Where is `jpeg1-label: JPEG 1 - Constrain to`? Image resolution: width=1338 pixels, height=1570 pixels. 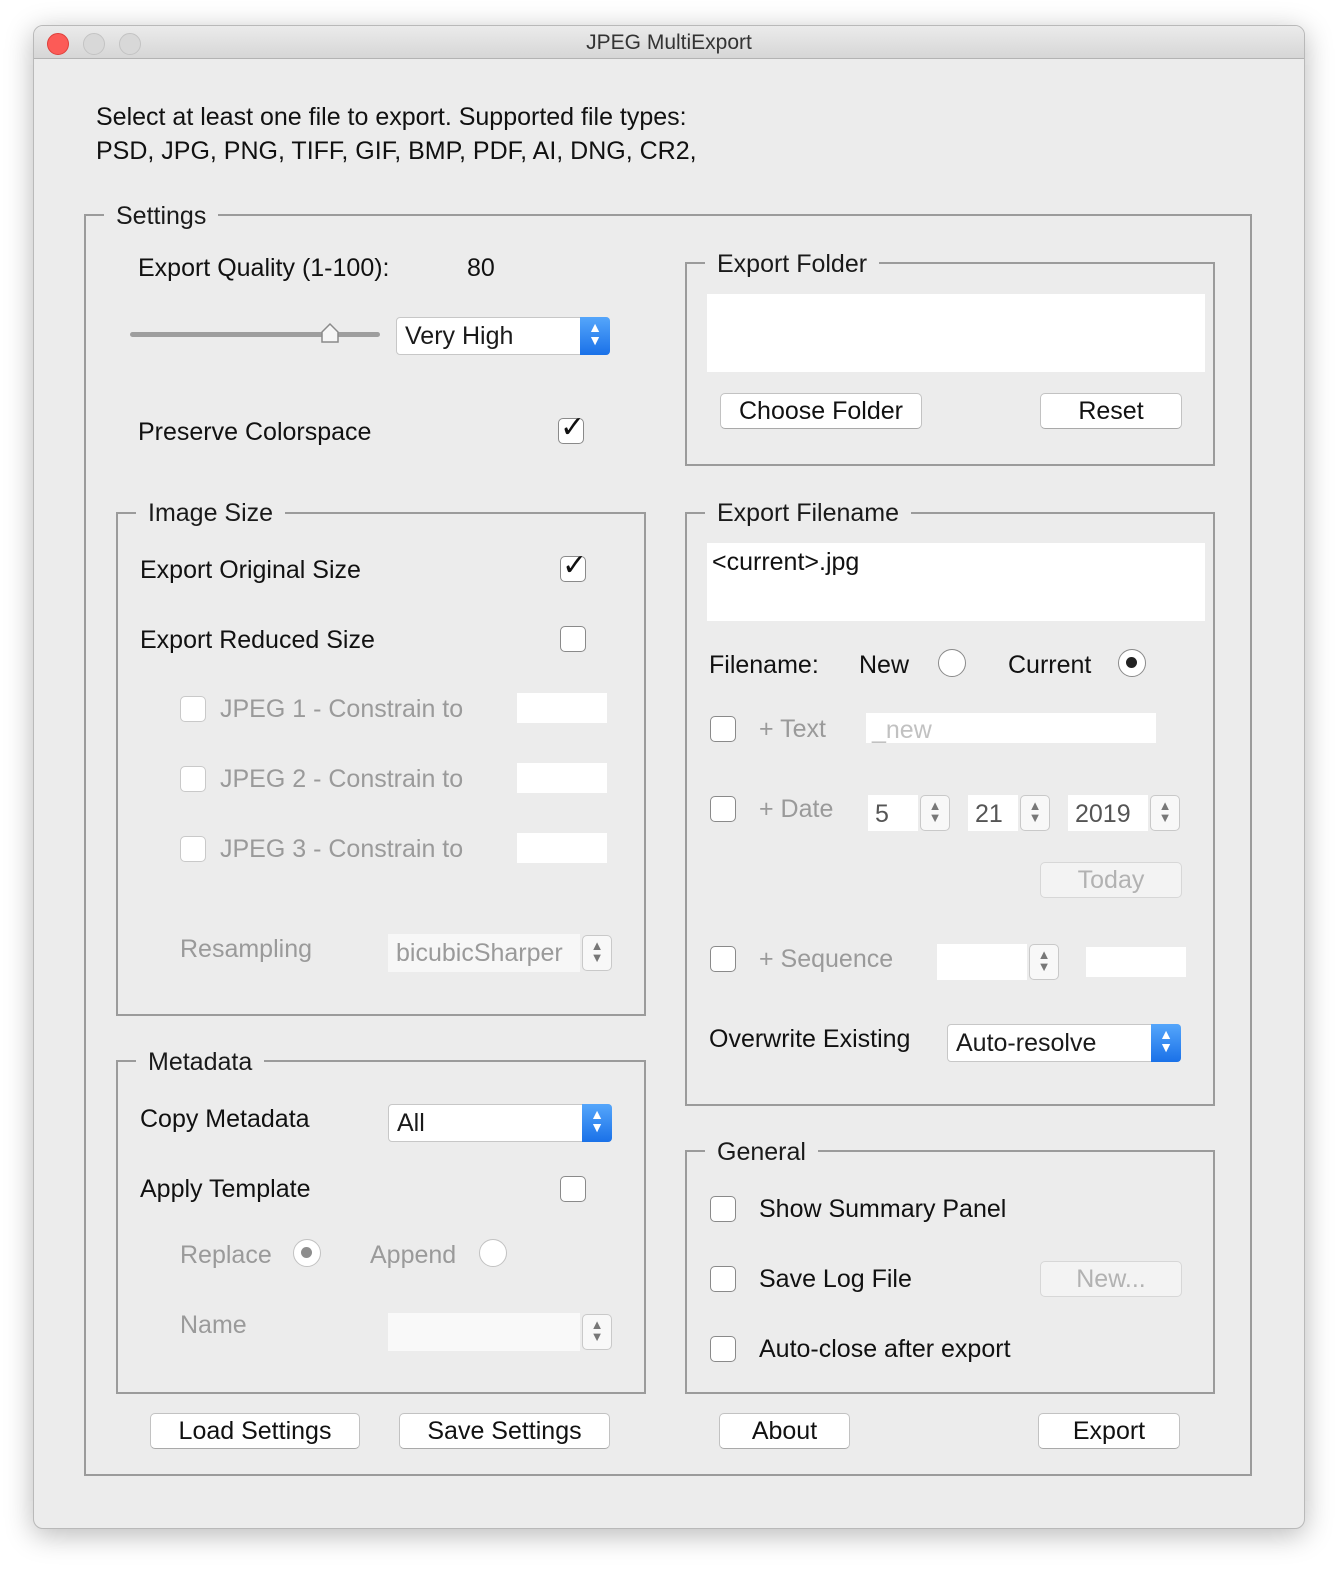
jpeg1-label: JPEG 1 - Constrain to is located at coordinates (342, 709).